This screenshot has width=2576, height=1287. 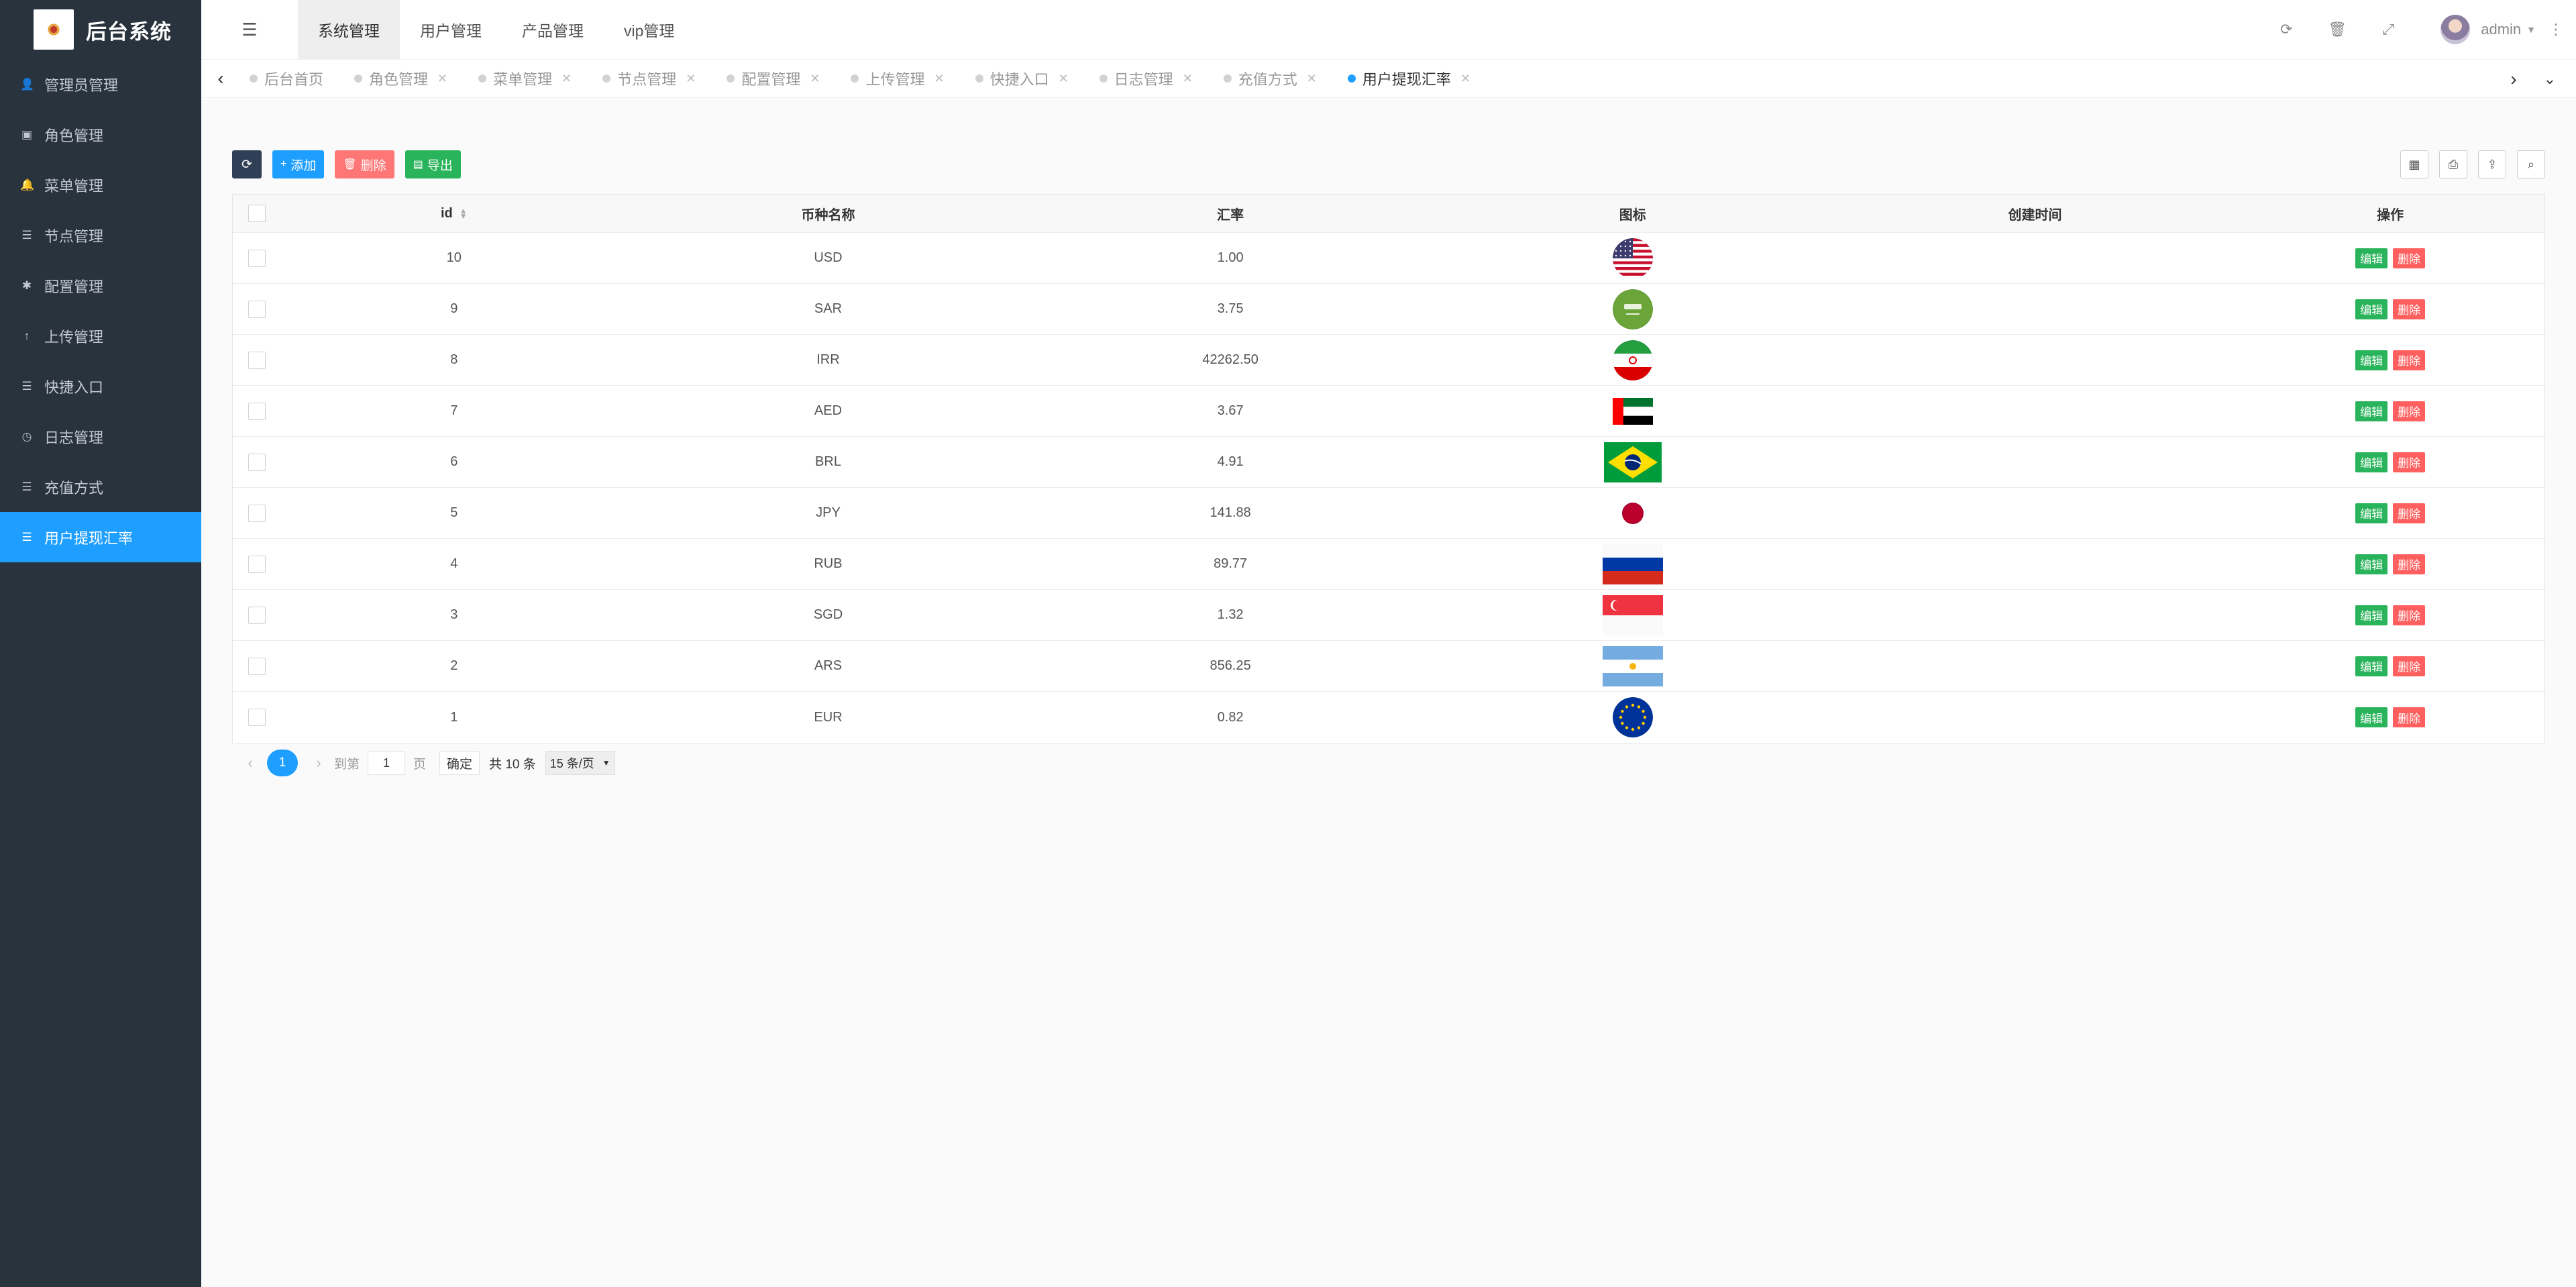 I want to click on id-card-icon: ▣, so click(x=27, y=134).